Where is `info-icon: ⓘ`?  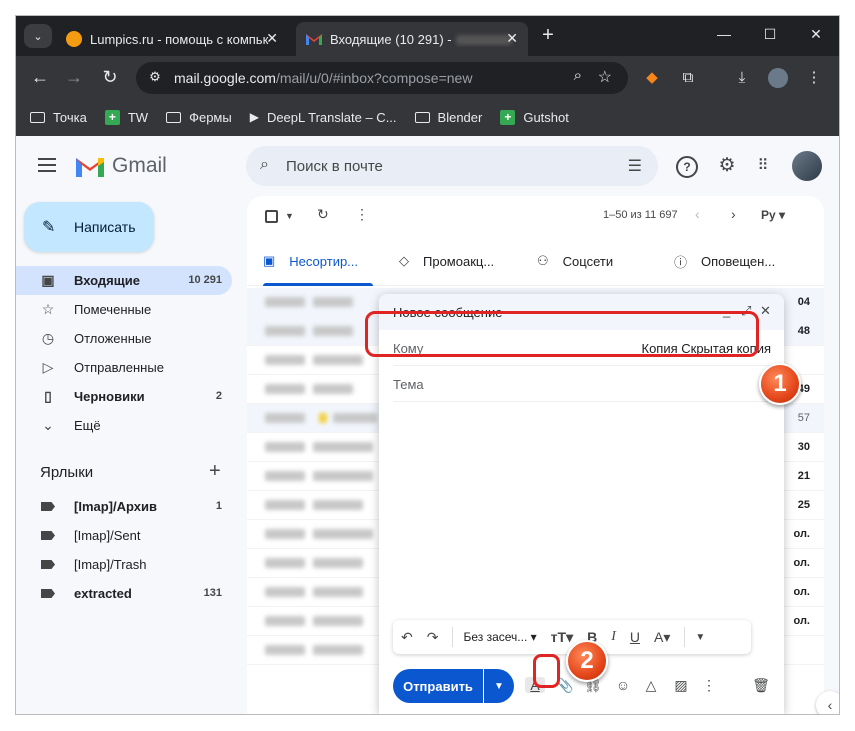 info-icon: ⓘ is located at coordinates (681, 262).